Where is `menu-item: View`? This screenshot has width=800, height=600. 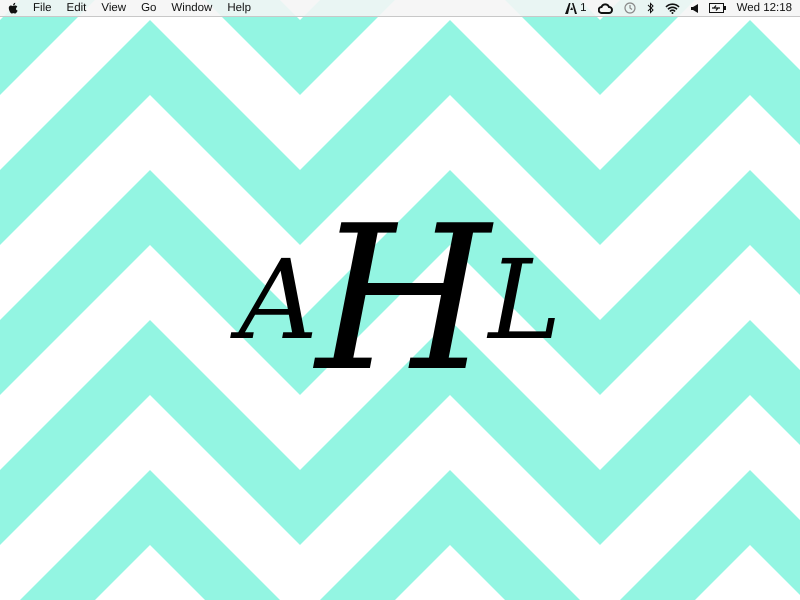 menu-item: View is located at coordinates (113, 8).